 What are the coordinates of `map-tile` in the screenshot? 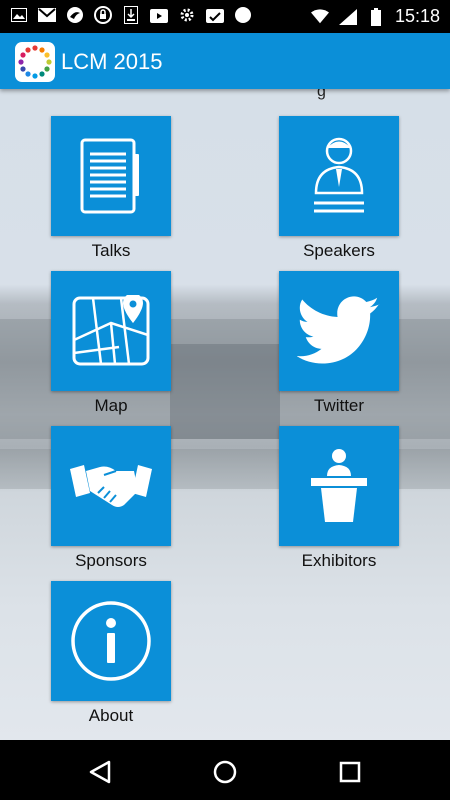 It's located at (111, 331).